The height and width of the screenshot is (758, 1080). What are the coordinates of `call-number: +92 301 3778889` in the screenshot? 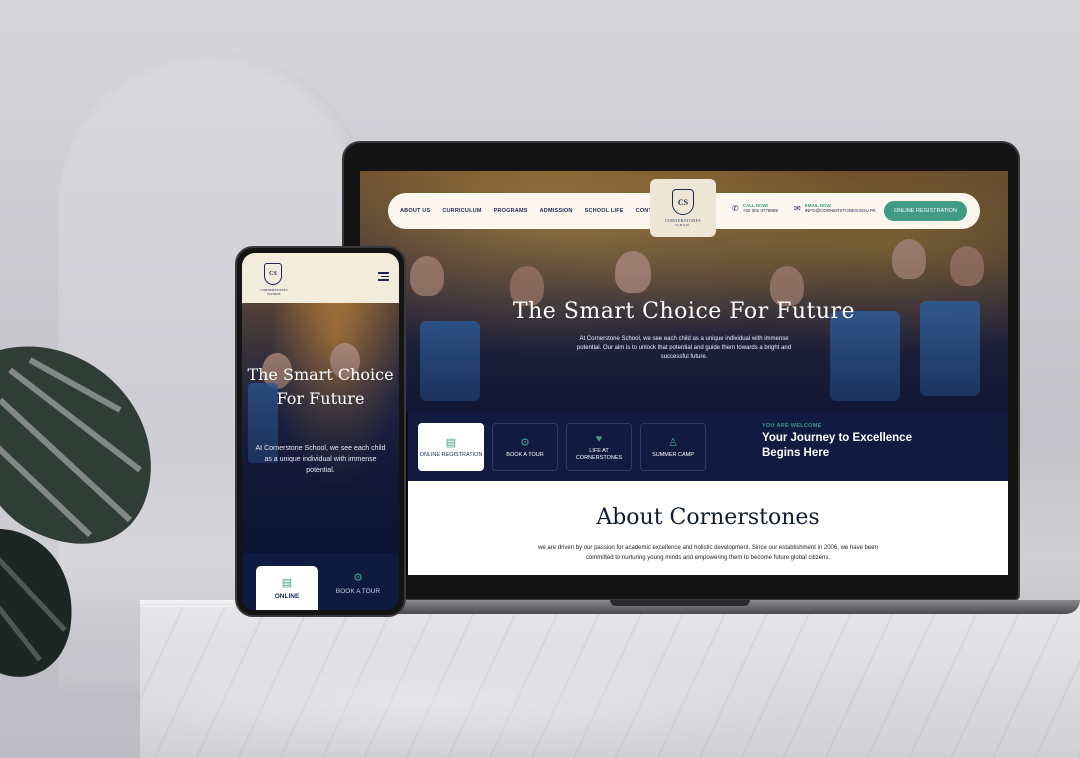 It's located at (760, 210).